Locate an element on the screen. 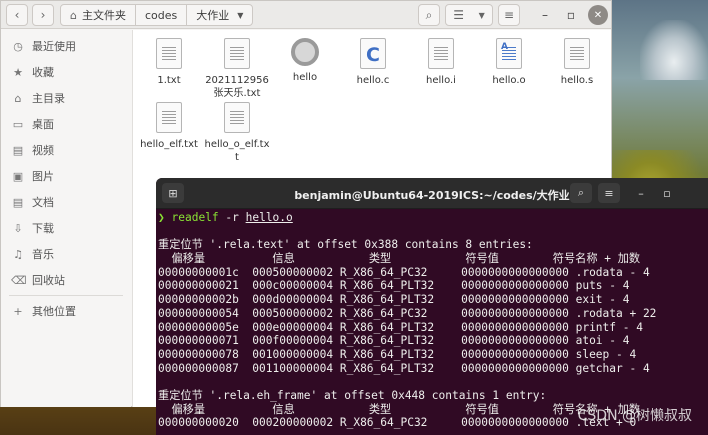 The width and height of the screenshot is (708, 435). home-icon: ⌂ is located at coordinates (18, 98).